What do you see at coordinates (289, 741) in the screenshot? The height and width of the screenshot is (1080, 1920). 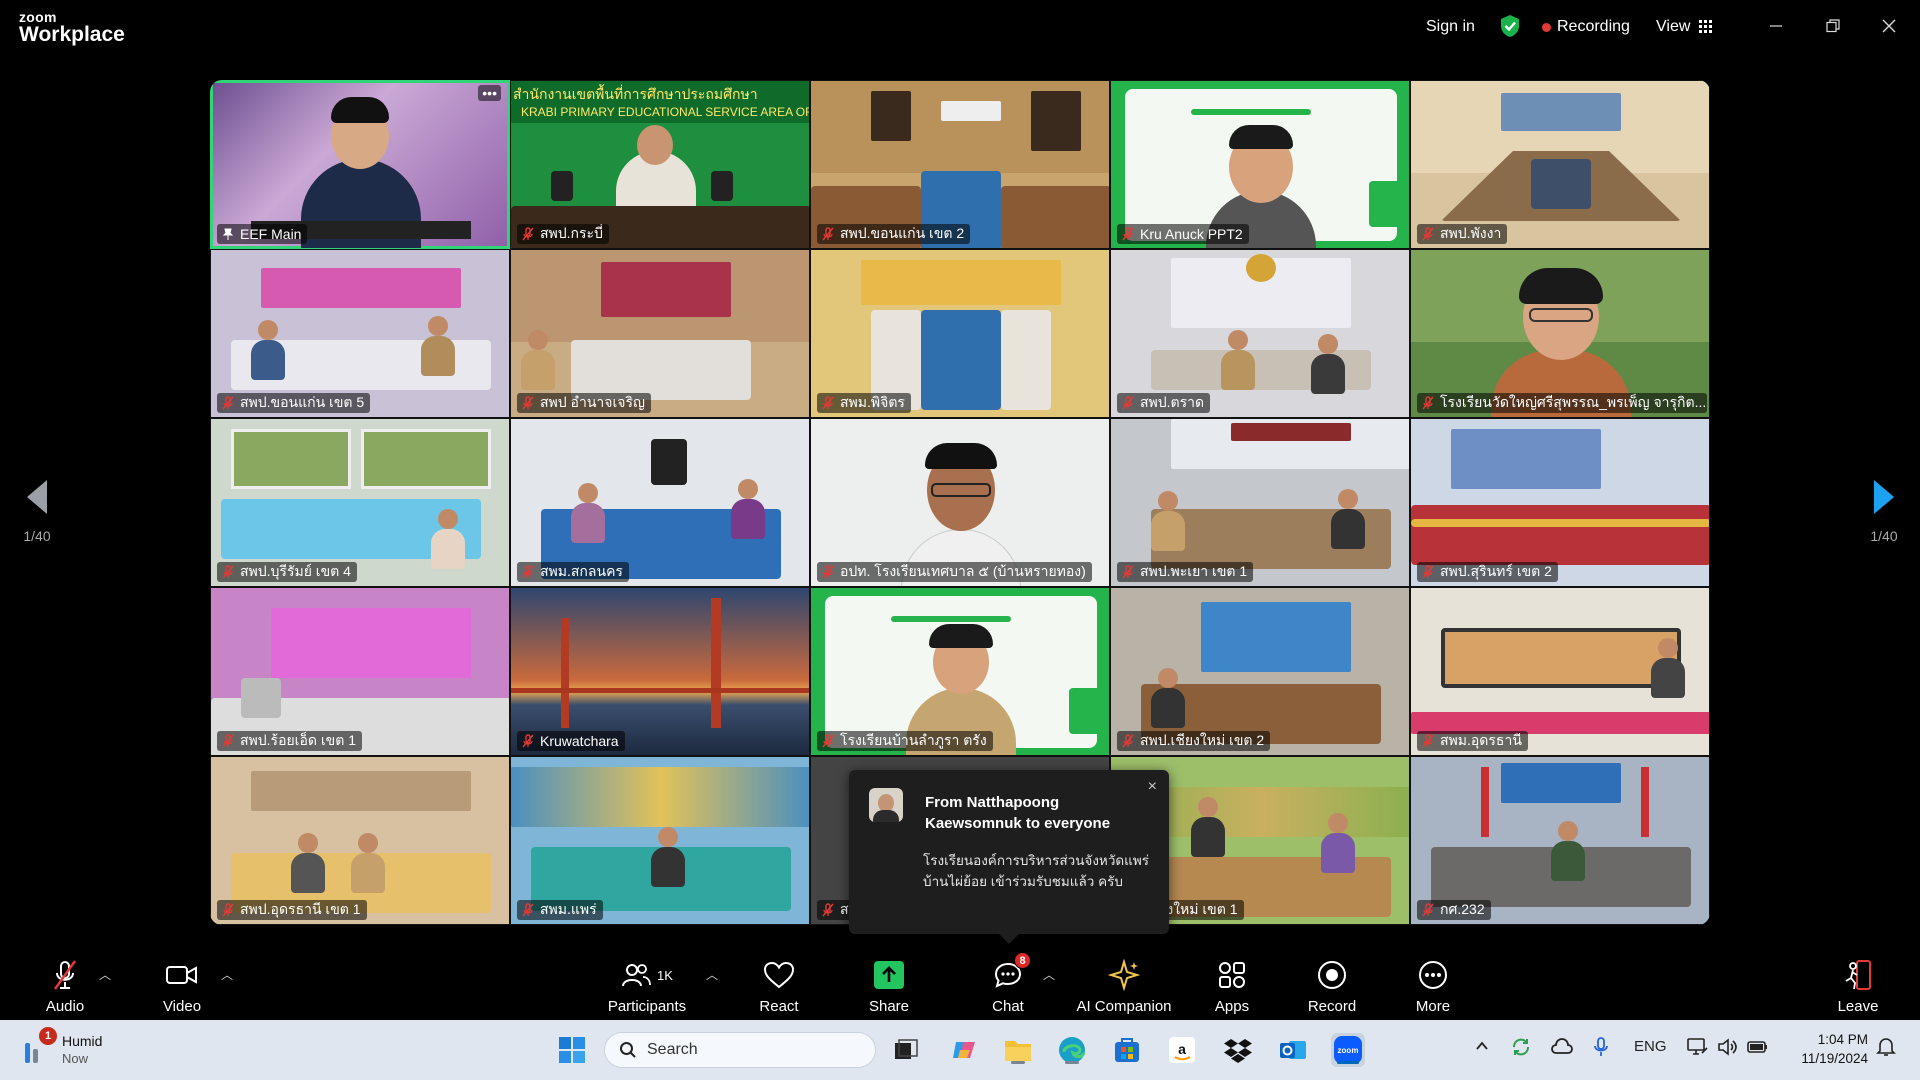 I see `participant-name-tag: สพป.ร้อยเอ็ด เขต 1` at bounding box center [289, 741].